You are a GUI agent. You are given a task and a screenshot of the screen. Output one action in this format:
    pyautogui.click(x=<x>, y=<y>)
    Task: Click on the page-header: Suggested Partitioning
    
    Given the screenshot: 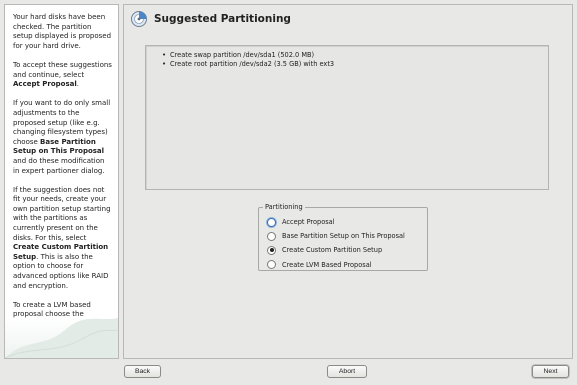 What is the action you would take?
    pyautogui.click(x=210, y=19)
    